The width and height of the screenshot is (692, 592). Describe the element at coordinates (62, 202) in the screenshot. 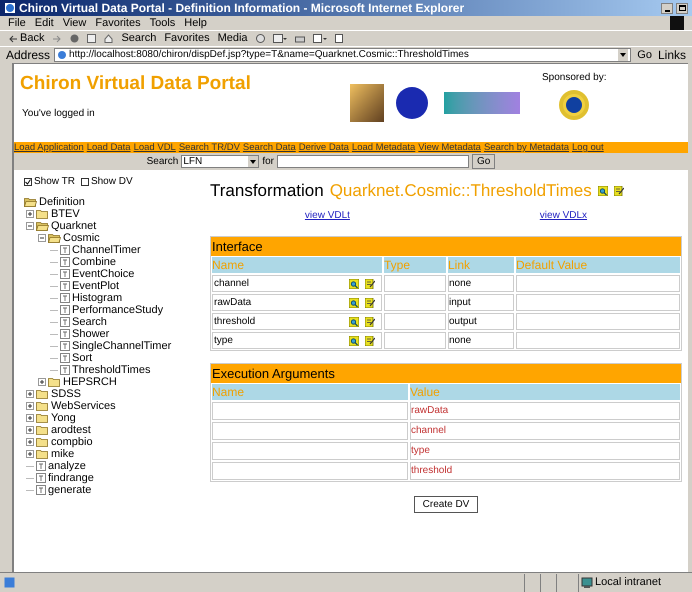

I see `tree-item: Definition` at that location.